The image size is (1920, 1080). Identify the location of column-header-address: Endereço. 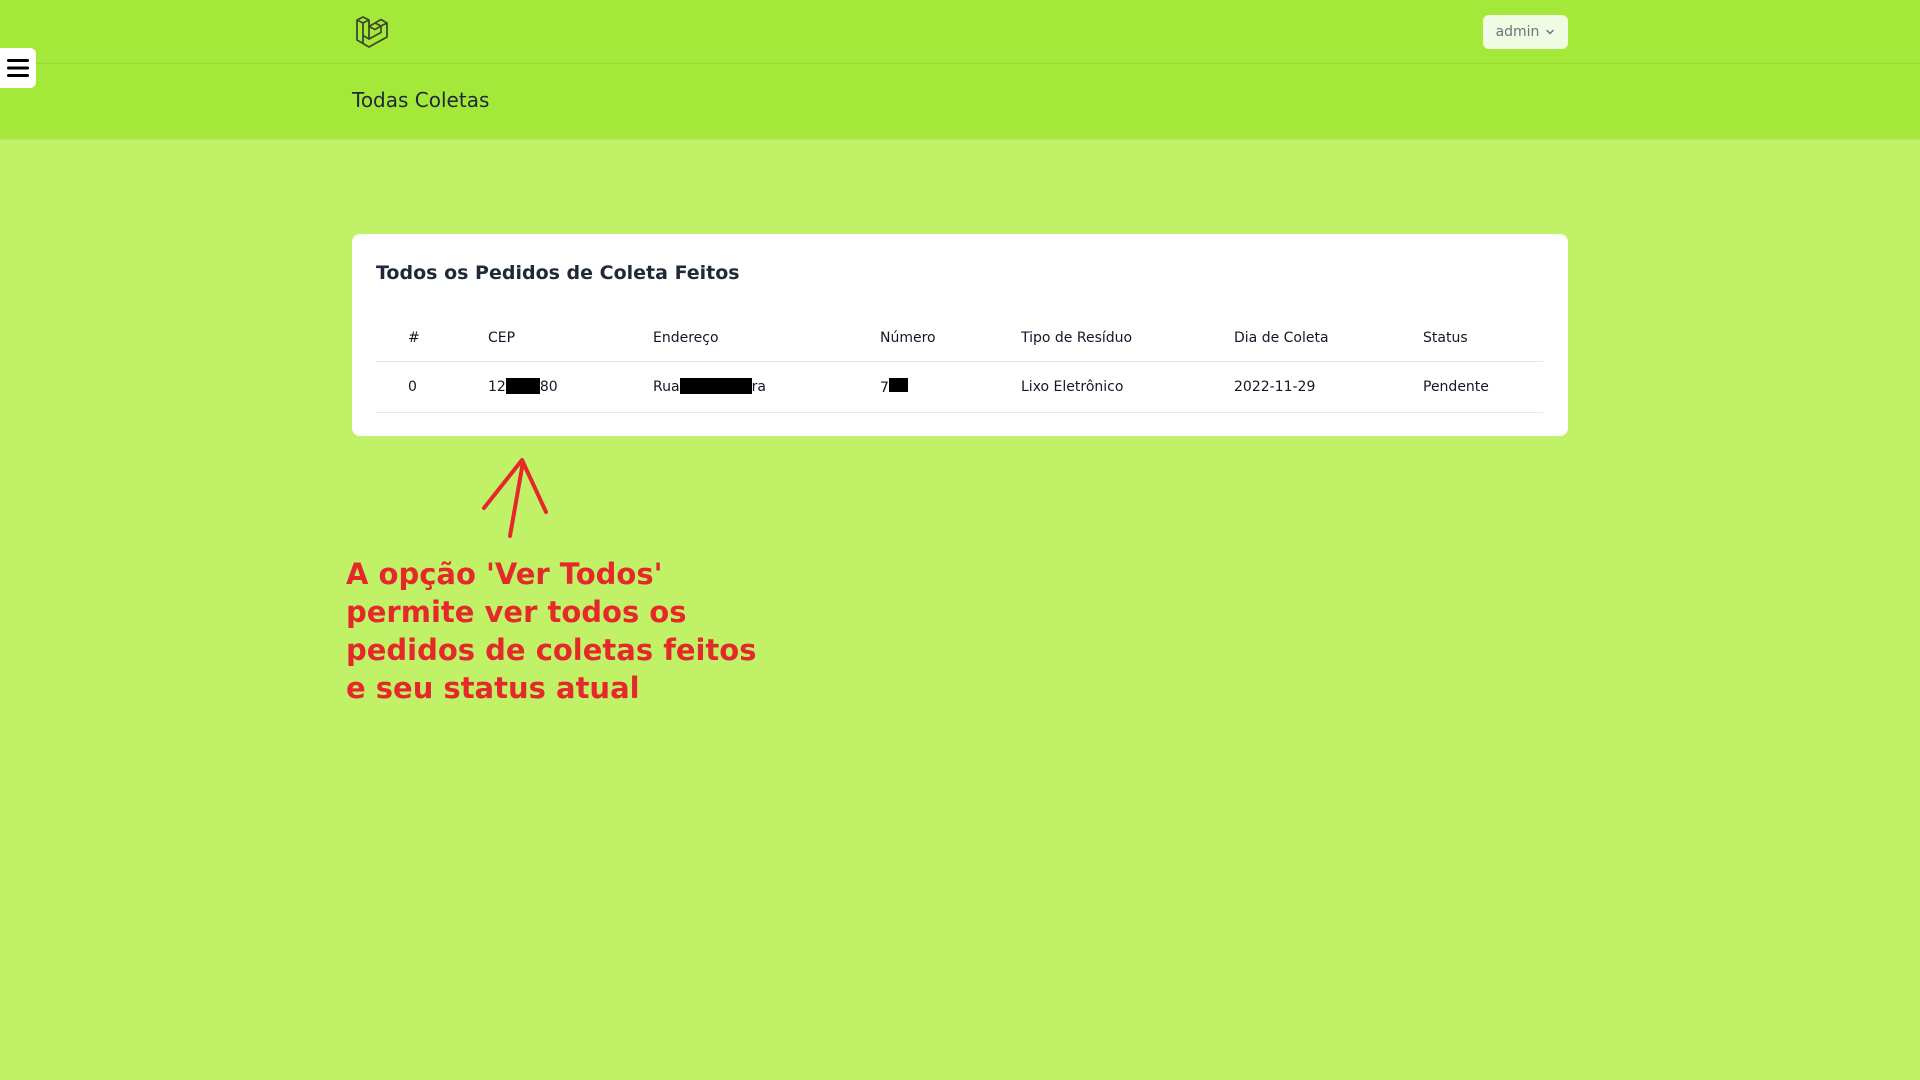
(686, 338).